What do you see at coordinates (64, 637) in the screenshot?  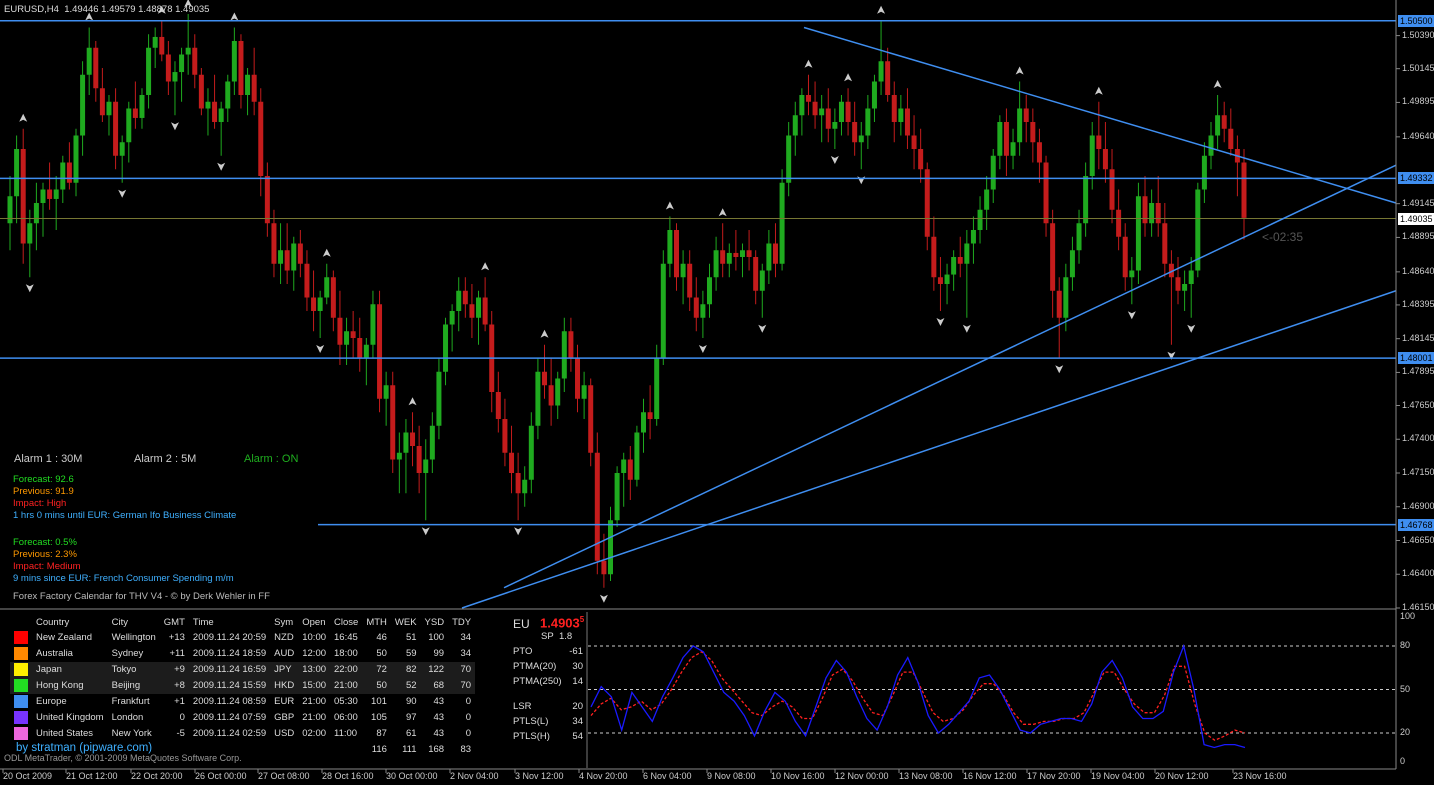 I see `cell-country: New Zealand` at bounding box center [64, 637].